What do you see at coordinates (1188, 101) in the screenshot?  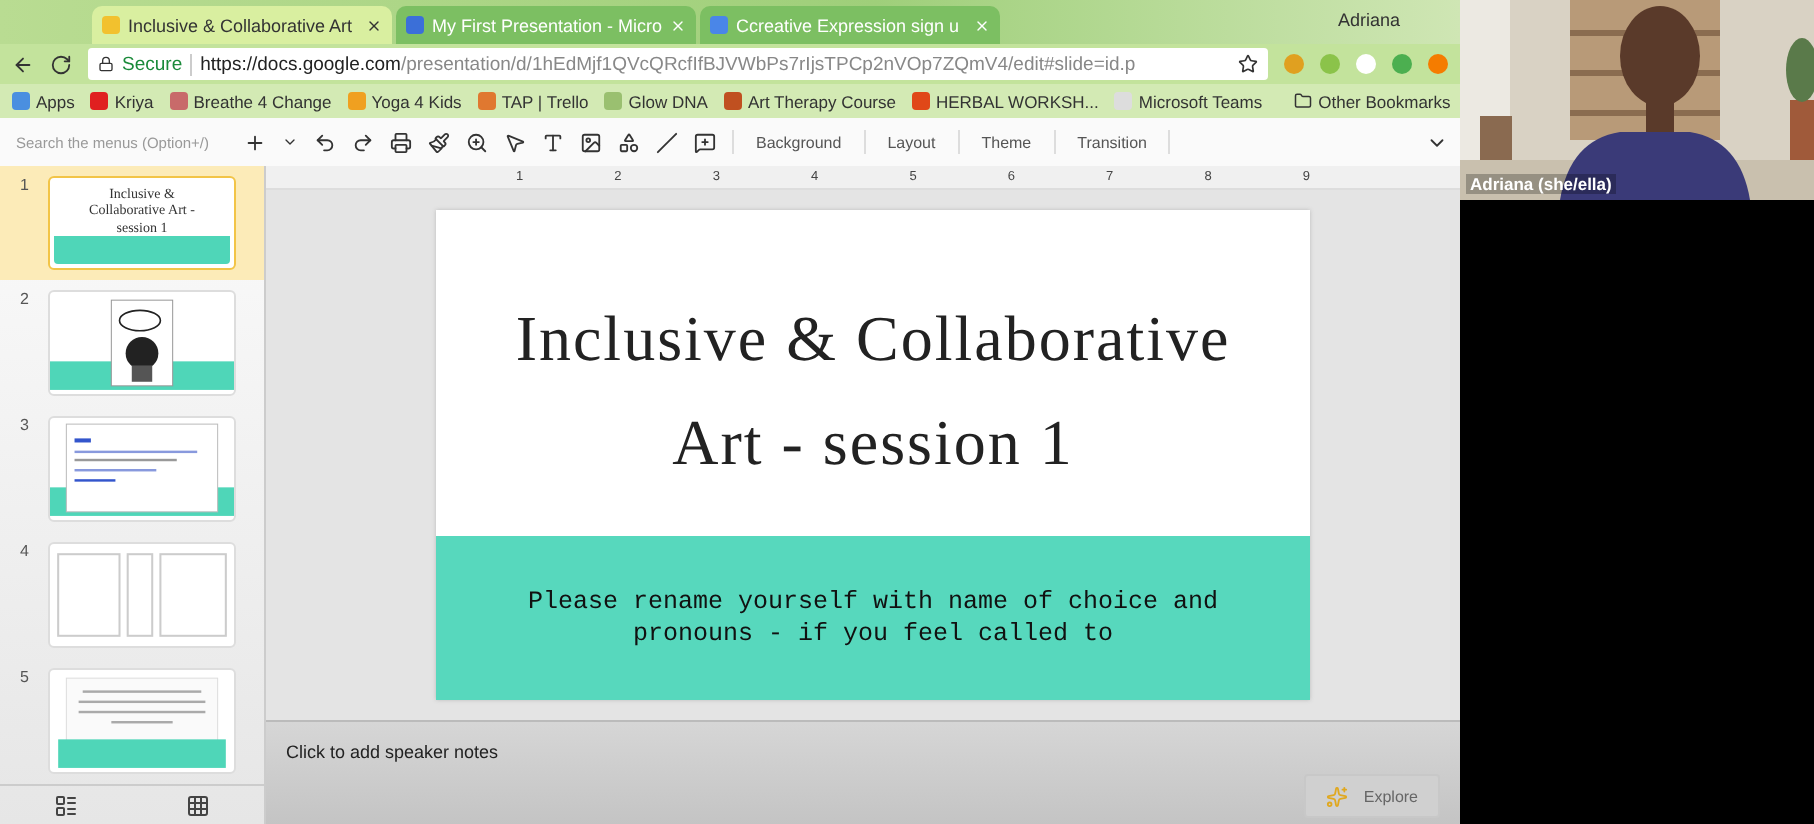 I see `bookmark: Microsoft Teams` at bounding box center [1188, 101].